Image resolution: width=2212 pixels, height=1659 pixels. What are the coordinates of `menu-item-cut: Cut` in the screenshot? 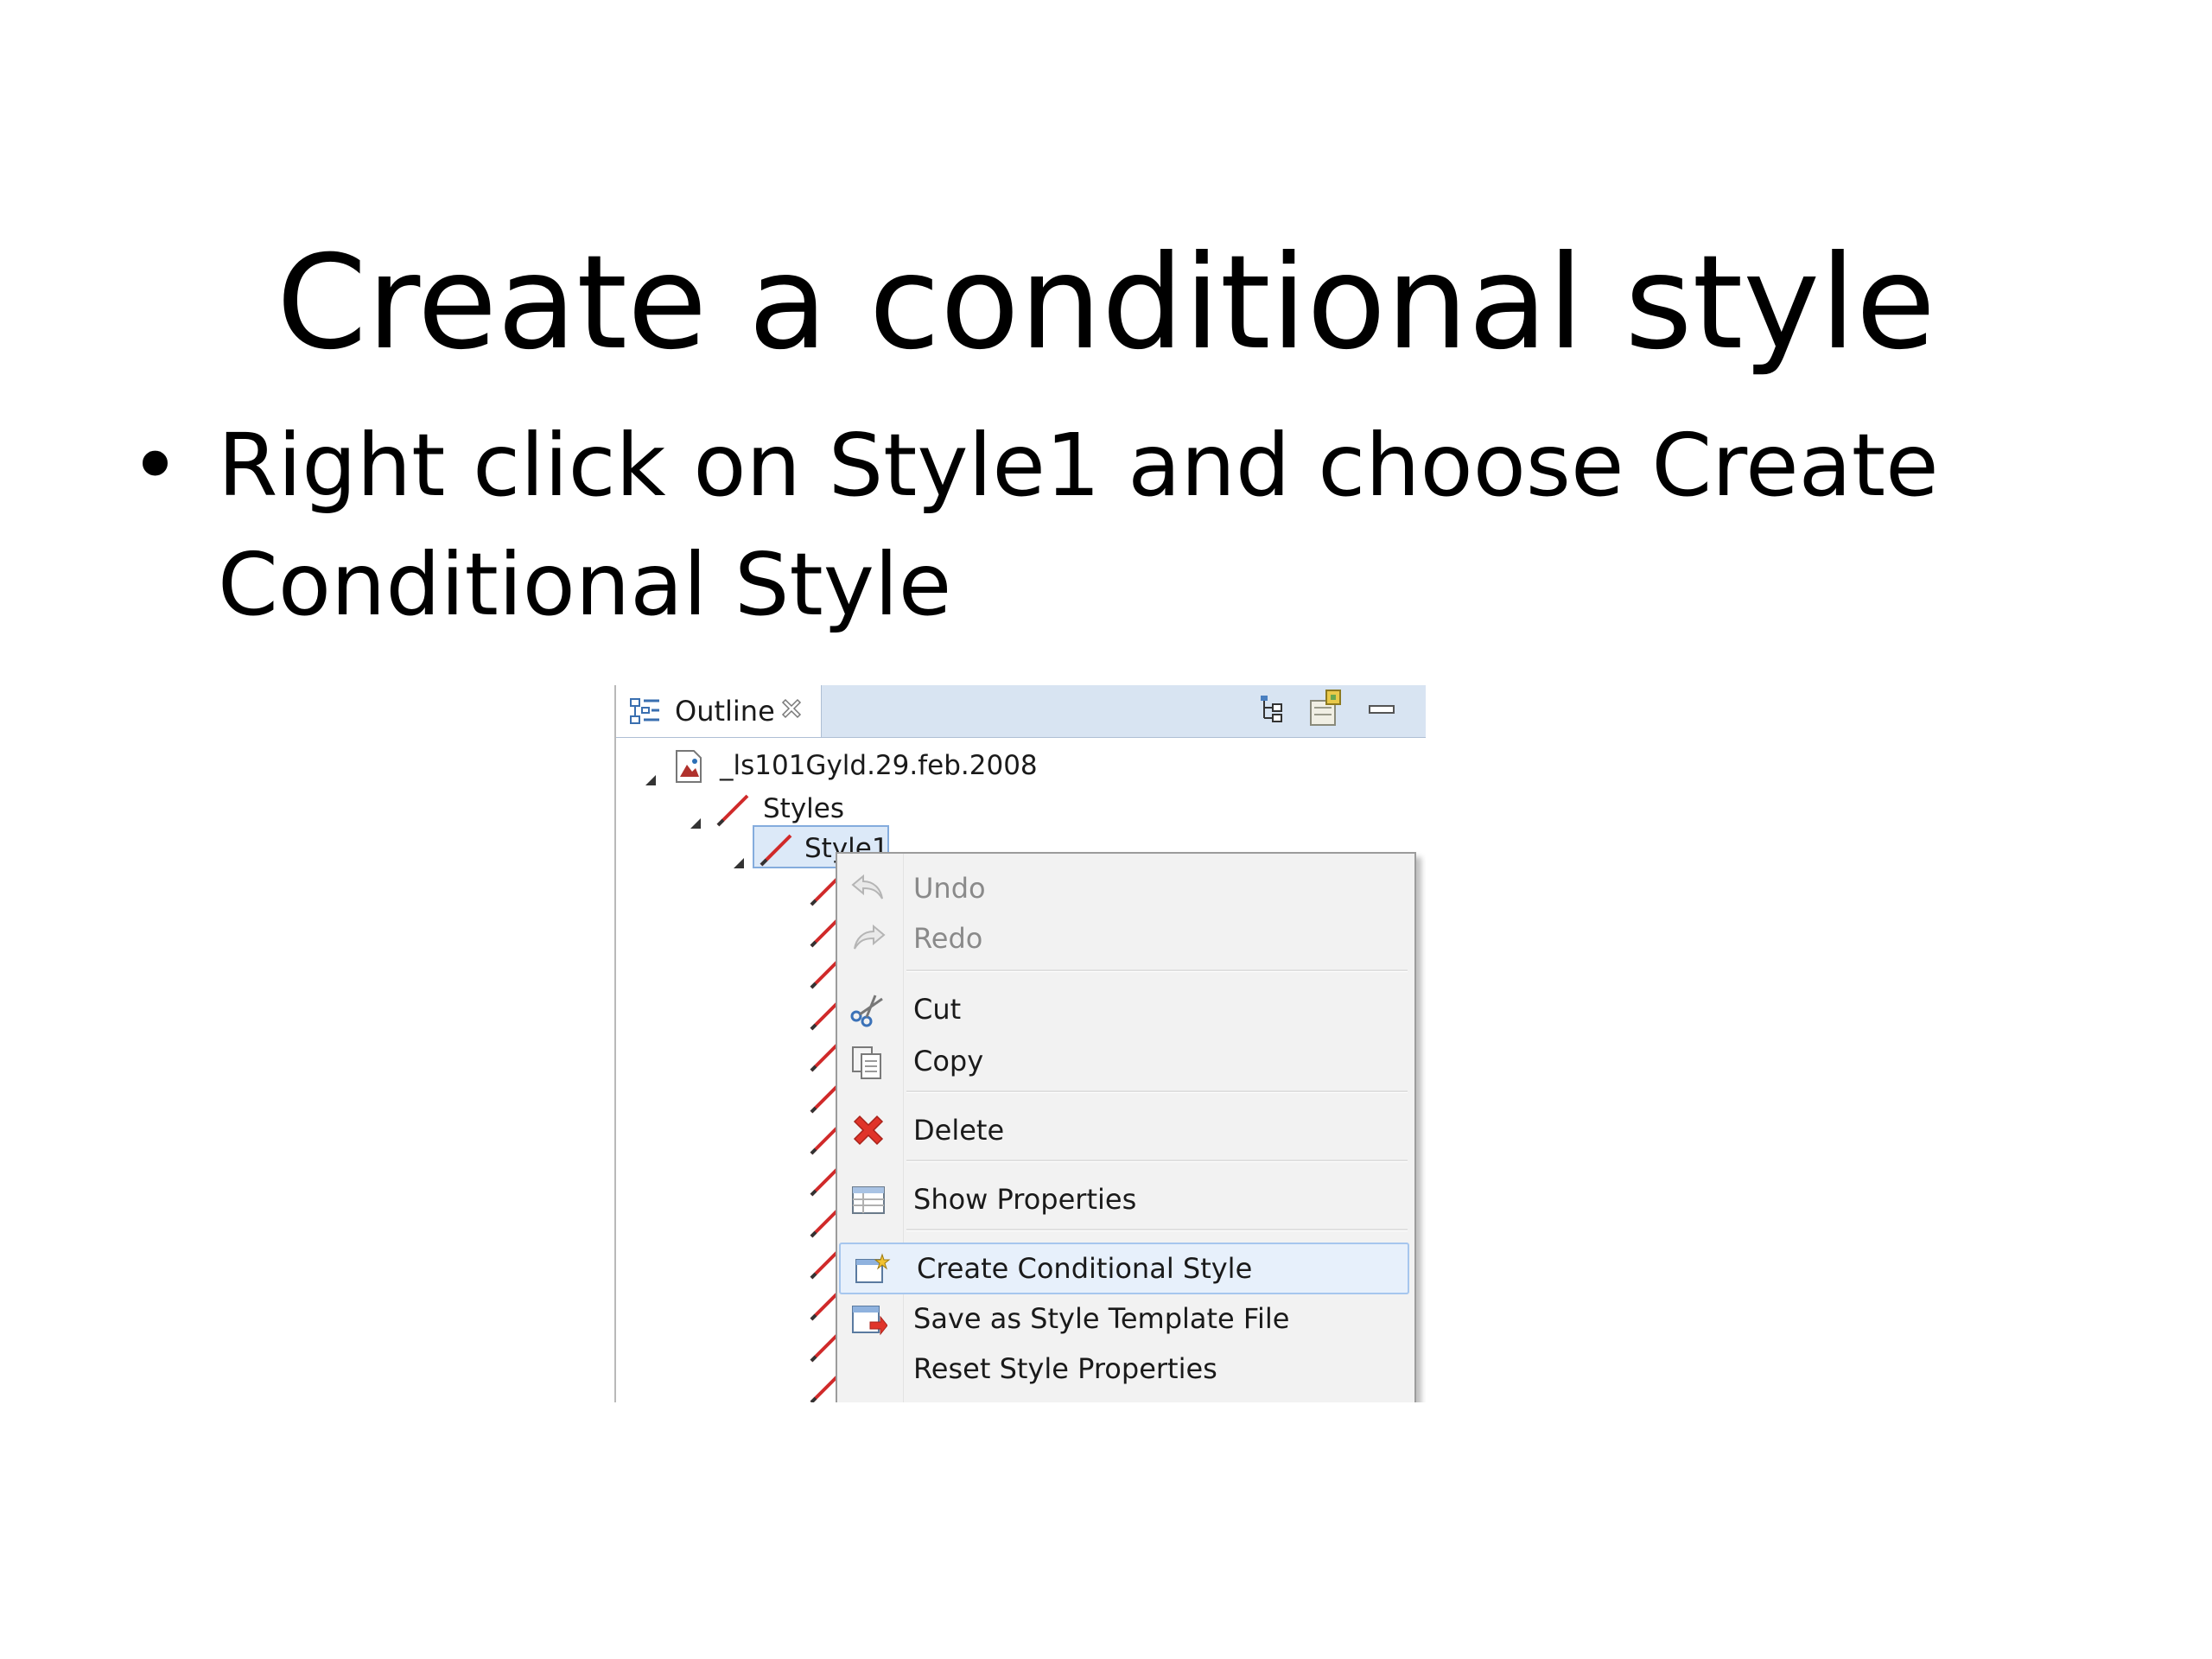 It's located at (1124, 1009).